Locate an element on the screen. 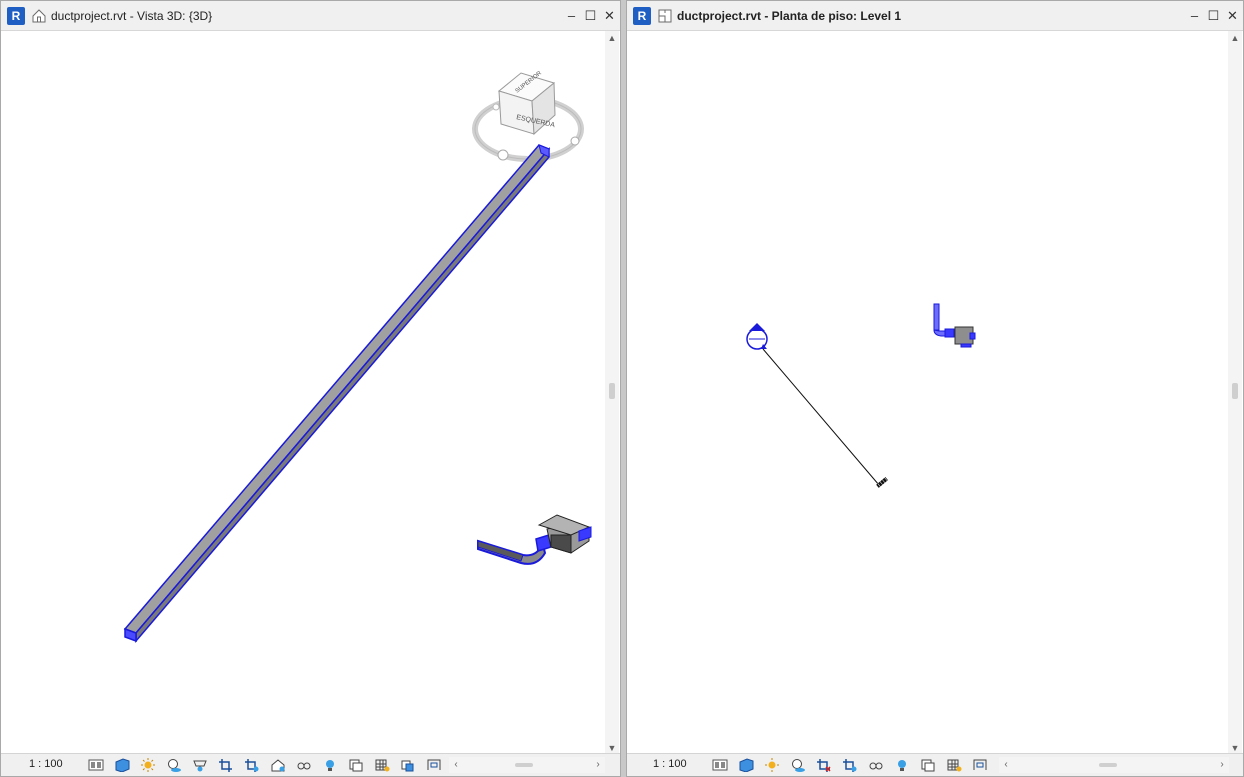 The image size is (1244, 777). unlocked-3d-view-icon is located at coordinates (278, 765).